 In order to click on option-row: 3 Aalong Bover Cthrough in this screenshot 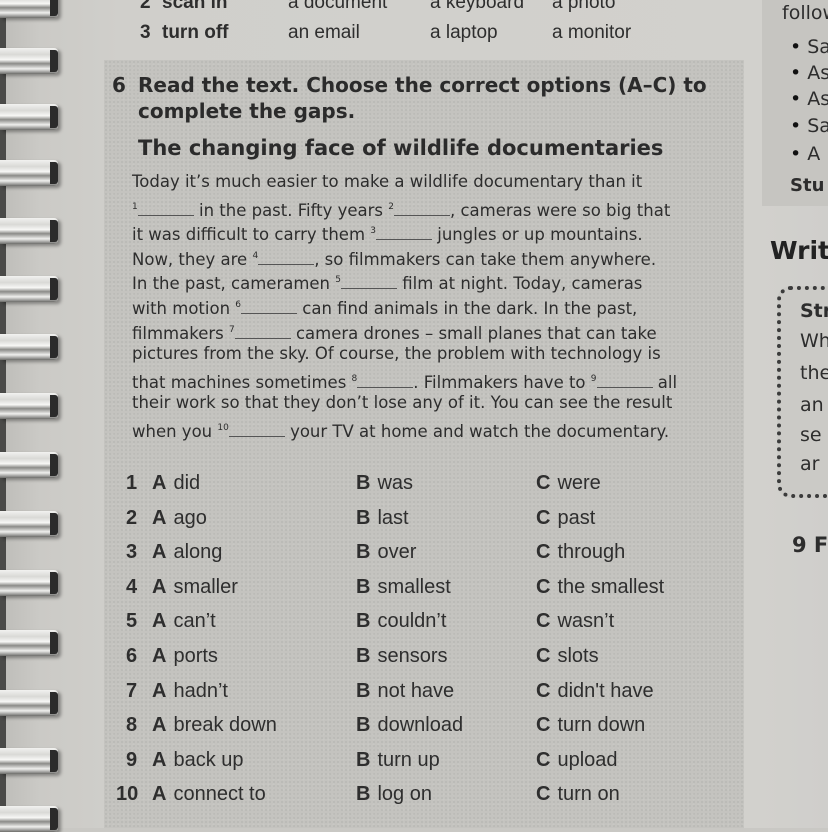, I will do `click(416, 558)`.